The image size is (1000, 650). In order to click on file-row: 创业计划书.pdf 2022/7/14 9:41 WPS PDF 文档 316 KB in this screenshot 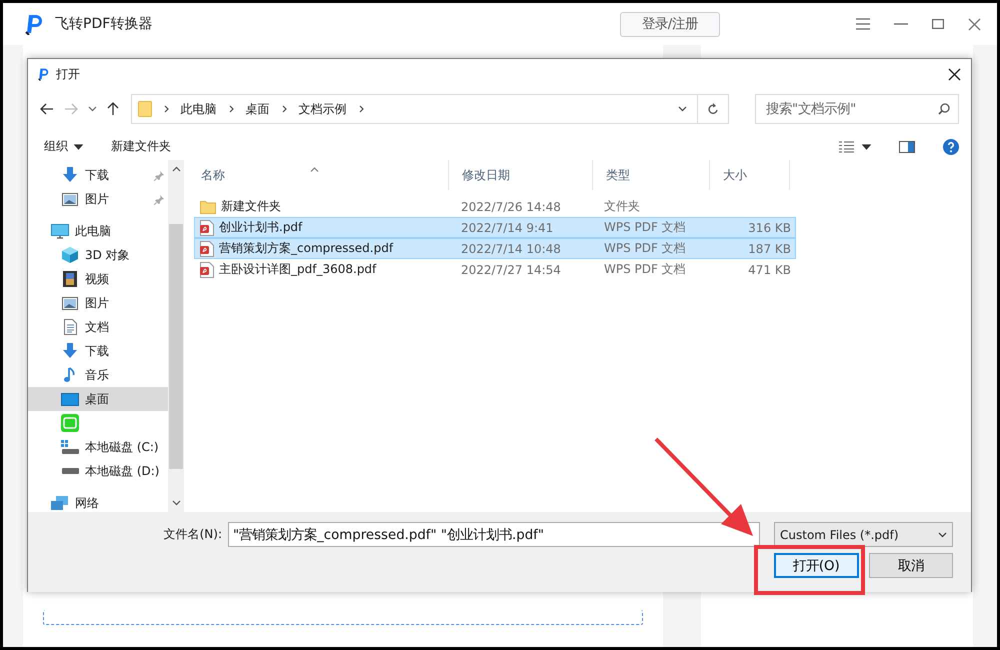, I will do `click(495, 227)`.